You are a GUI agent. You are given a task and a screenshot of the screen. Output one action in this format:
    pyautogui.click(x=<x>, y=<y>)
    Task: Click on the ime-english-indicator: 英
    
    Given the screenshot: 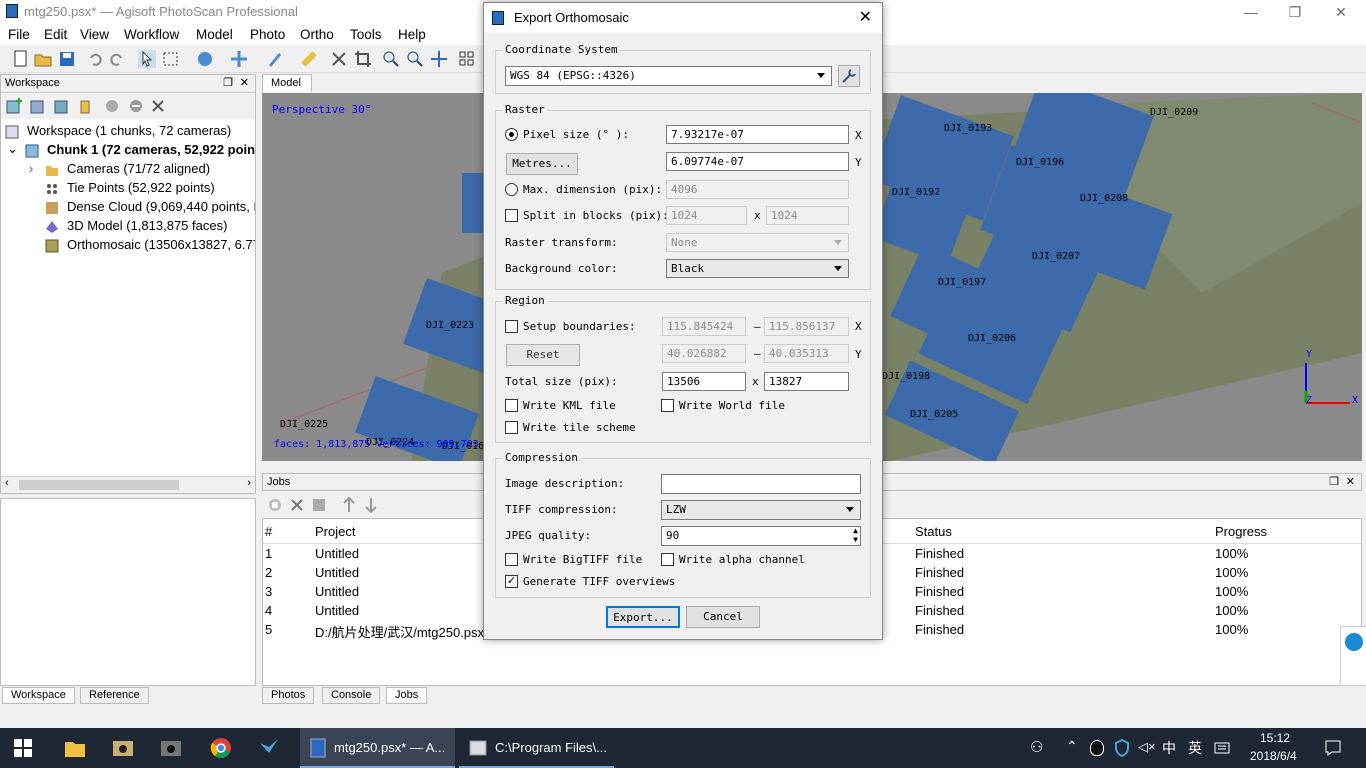 What is the action you would take?
    pyautogui.click(x=1195, y=748)
    